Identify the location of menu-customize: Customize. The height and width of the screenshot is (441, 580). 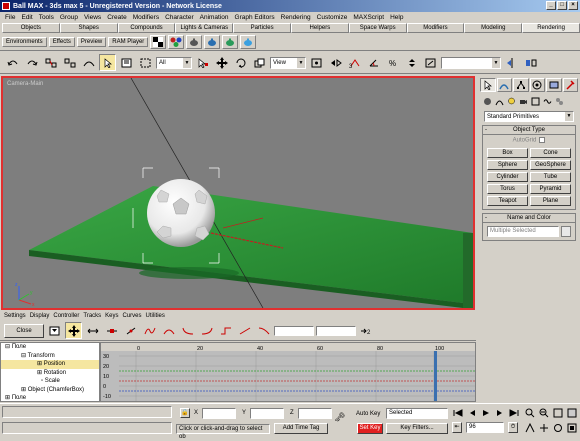
(332, 17).